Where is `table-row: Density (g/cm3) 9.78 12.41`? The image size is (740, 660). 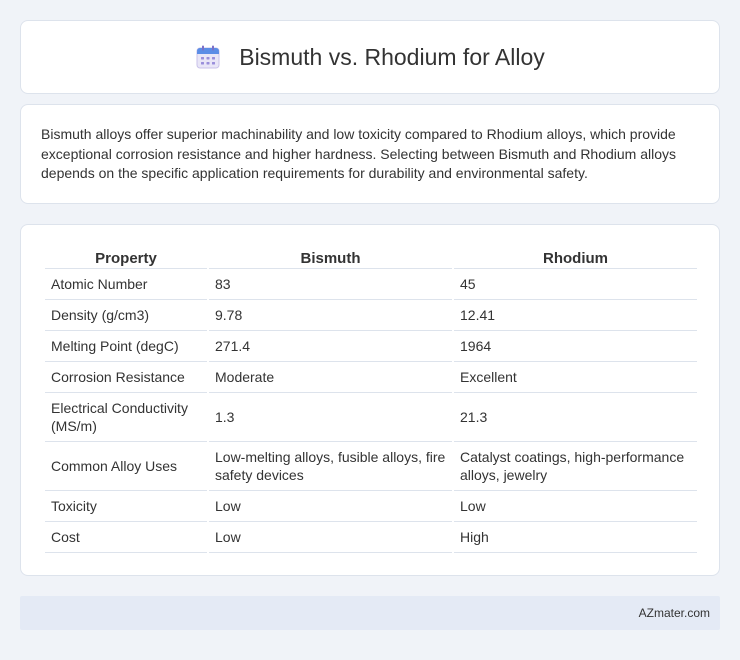 table-row: Density (g/cm3) 9.78 12.41 is located at coordinates (371, 315).